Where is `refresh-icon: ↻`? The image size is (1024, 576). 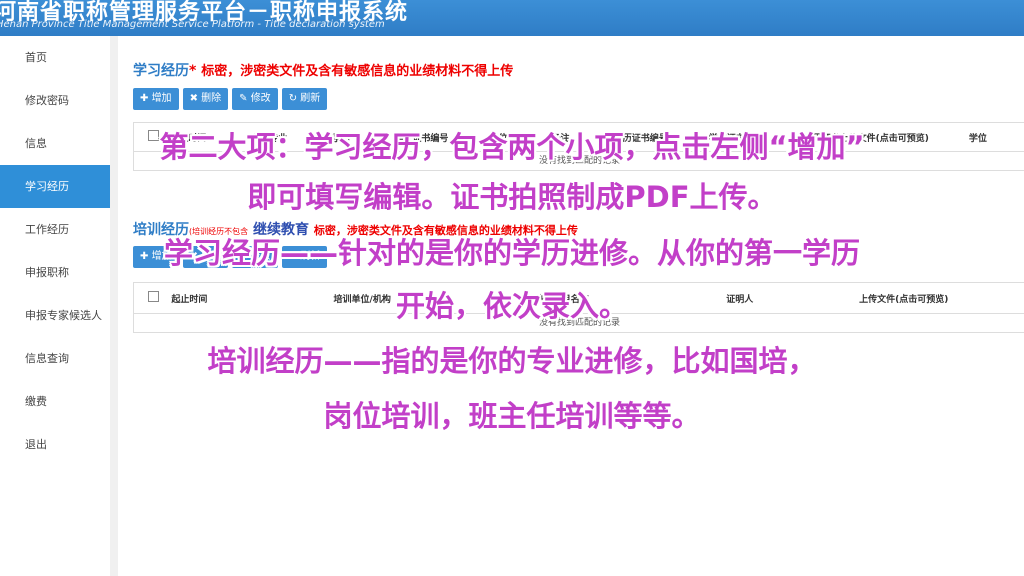
refresh-icon: ↻ is located at coordinates (294, 98).